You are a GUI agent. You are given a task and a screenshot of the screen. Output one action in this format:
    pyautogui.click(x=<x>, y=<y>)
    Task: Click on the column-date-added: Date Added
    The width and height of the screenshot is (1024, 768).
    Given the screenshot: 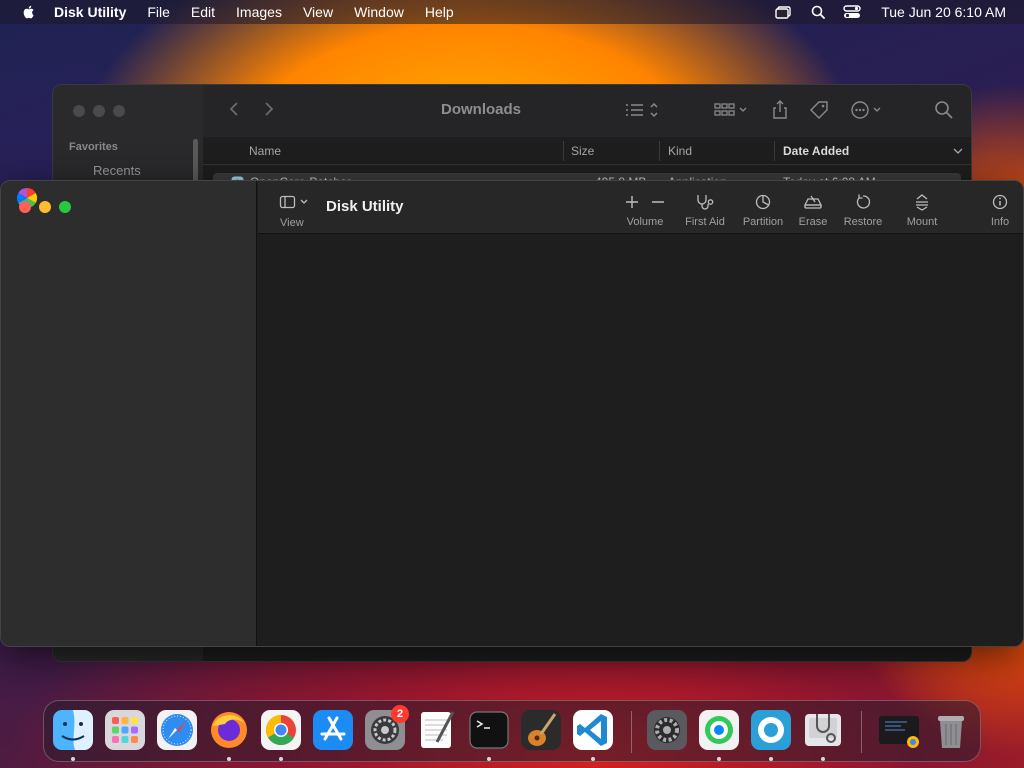 What is the action you would take?
    pyautogui.click(x=816, y=151)
    